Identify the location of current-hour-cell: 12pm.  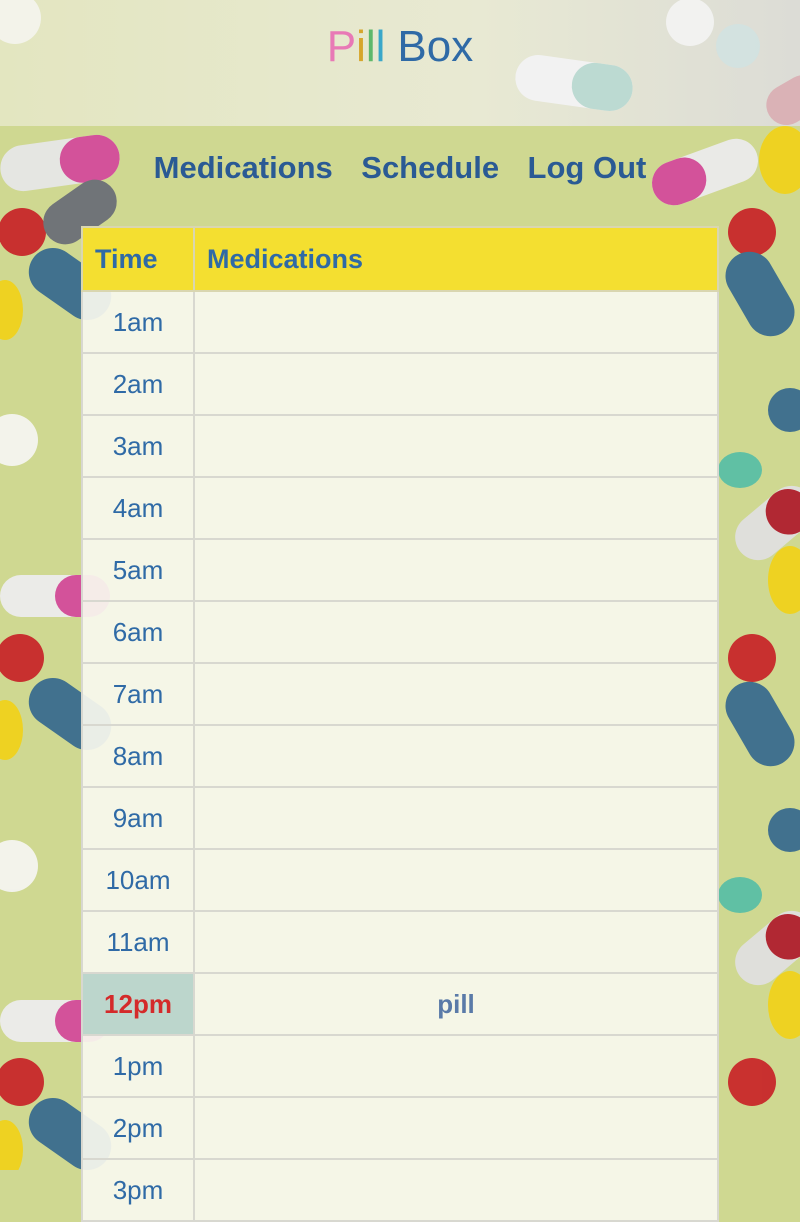
(138, 1004).